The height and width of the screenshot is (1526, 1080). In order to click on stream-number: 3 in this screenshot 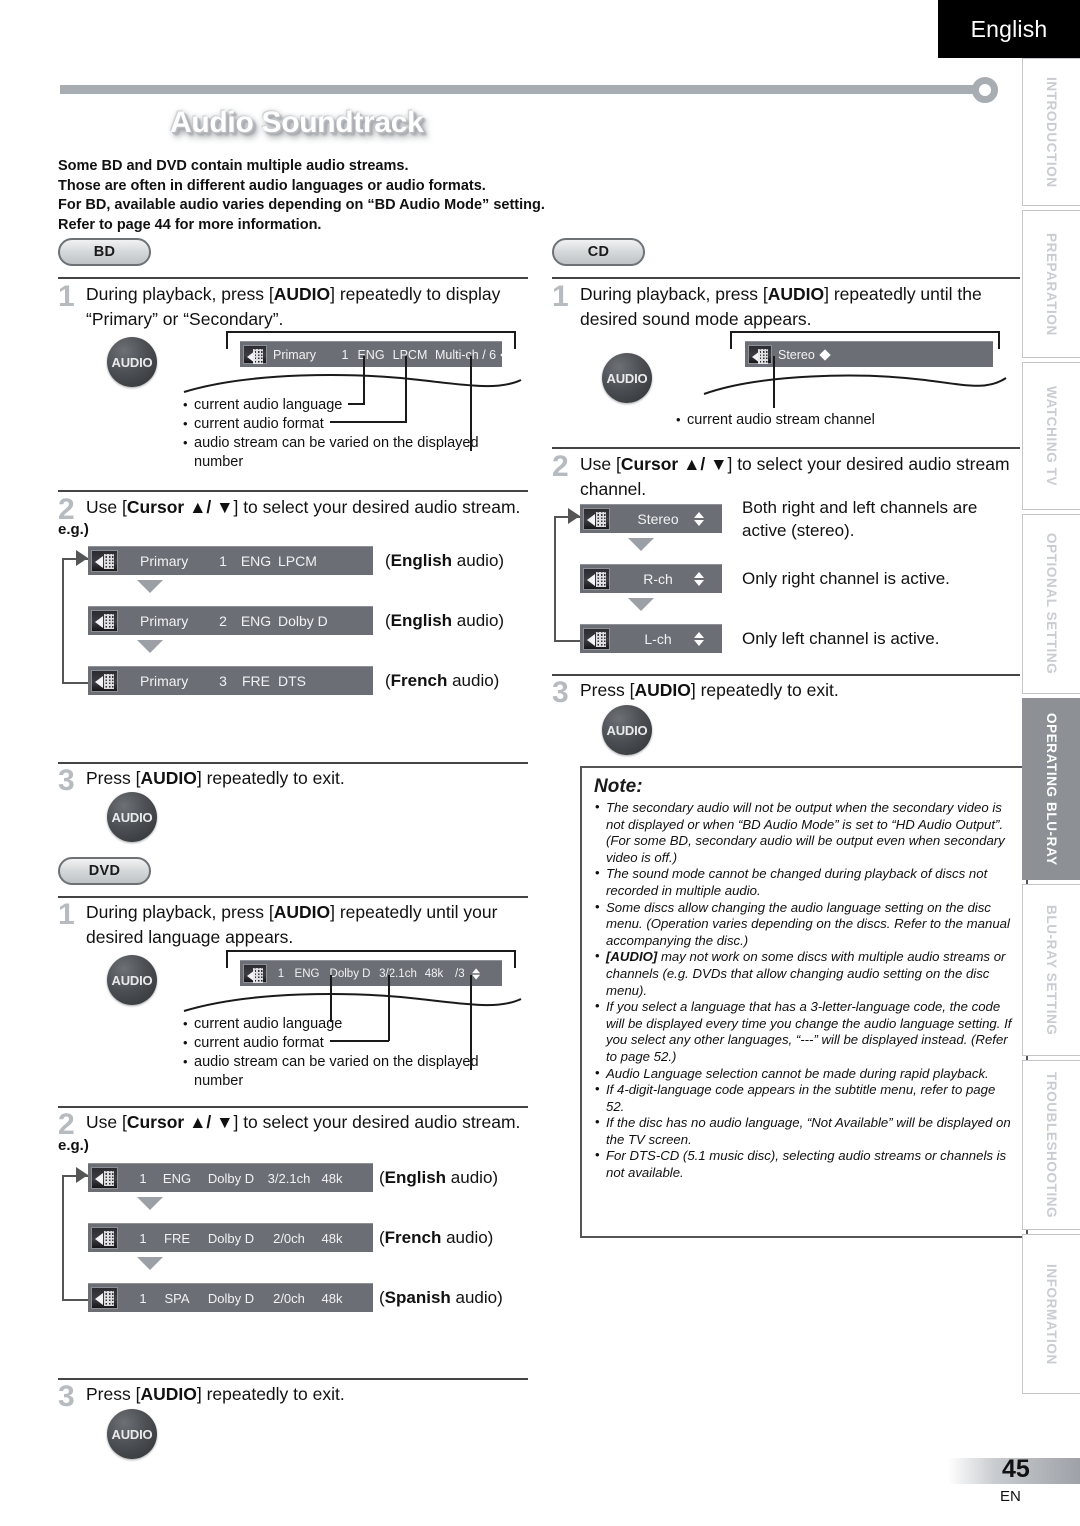, I will do `click(223, 681)`.